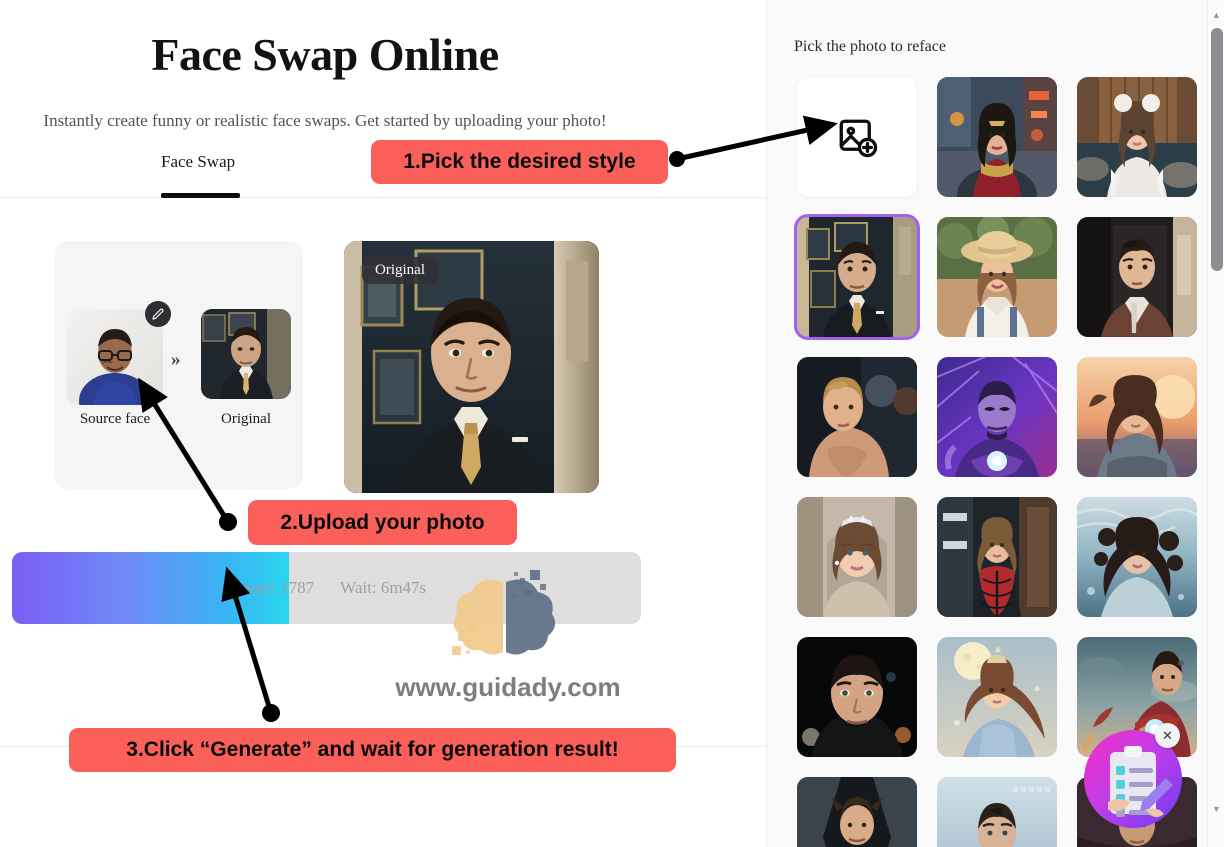  Describe the element at coordinates (270, 587) in the screenshot. I see `queue-count: Queue: 1787` at that location.